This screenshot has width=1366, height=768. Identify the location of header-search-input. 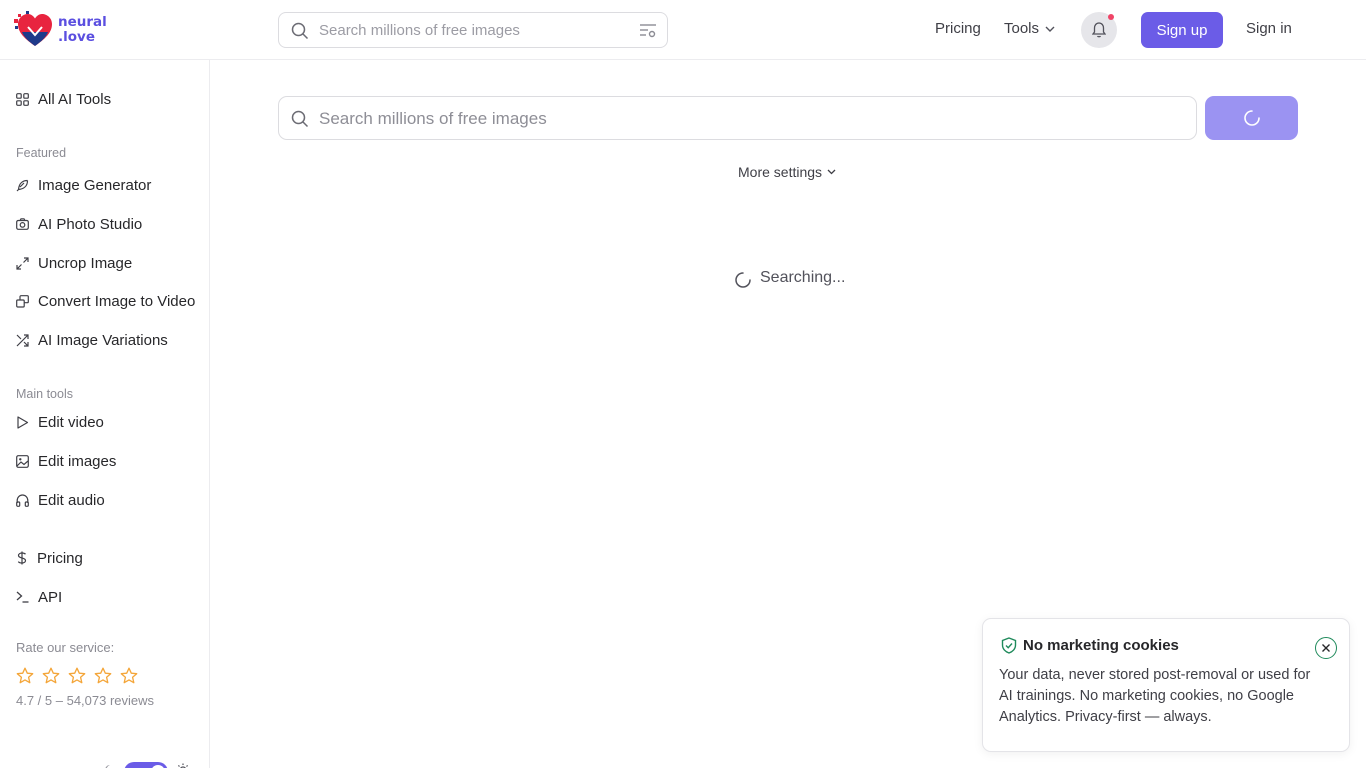
(469, 30).